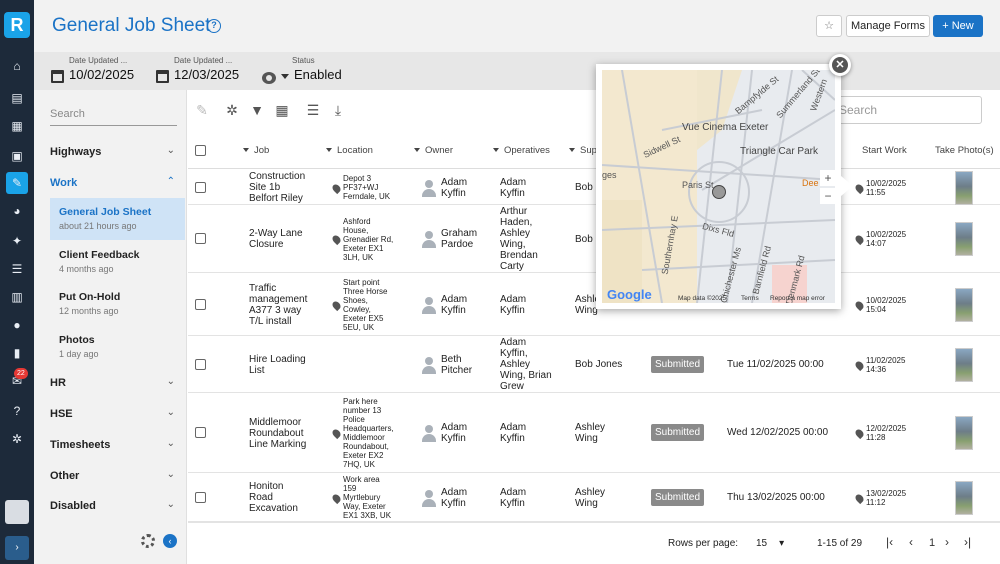 This screenshot has height=564, width=1000. I want to click on map-label-triangle: Triangle Car Park, so click(779, 151).